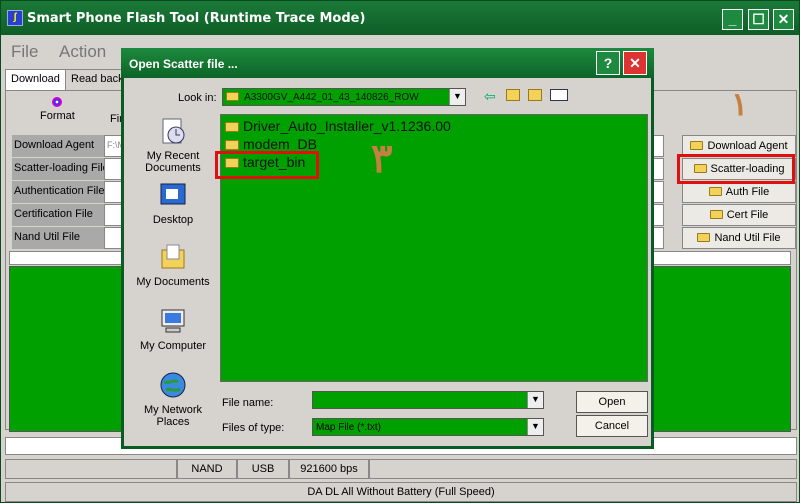 The width and height of the screenshot is (800, 503). Describe the element at coordinates (758, 19) in the screenshot. I see `maximize-button: ☐` at that location.